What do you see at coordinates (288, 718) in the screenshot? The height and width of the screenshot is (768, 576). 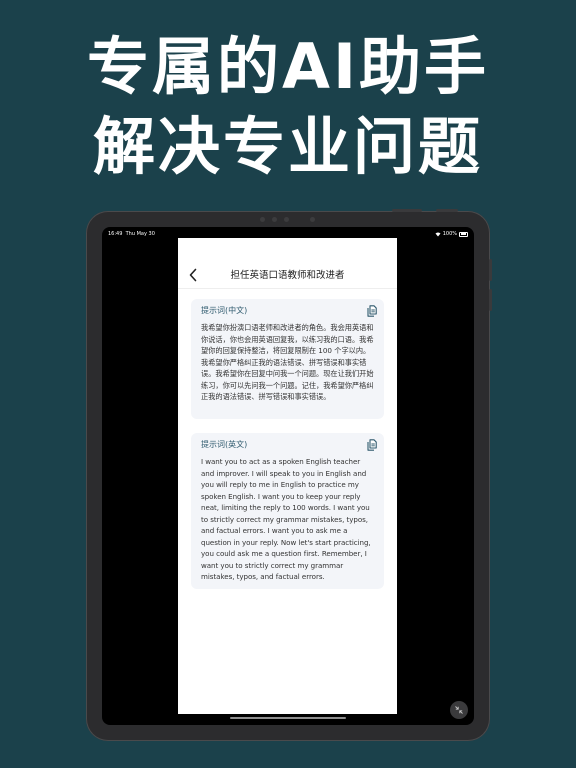 I see `home-indicator` at bounding box center [288, 718].